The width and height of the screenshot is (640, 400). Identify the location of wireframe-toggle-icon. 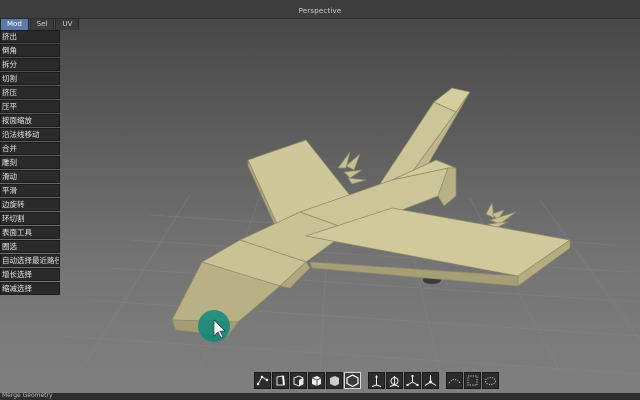
(352, 380).